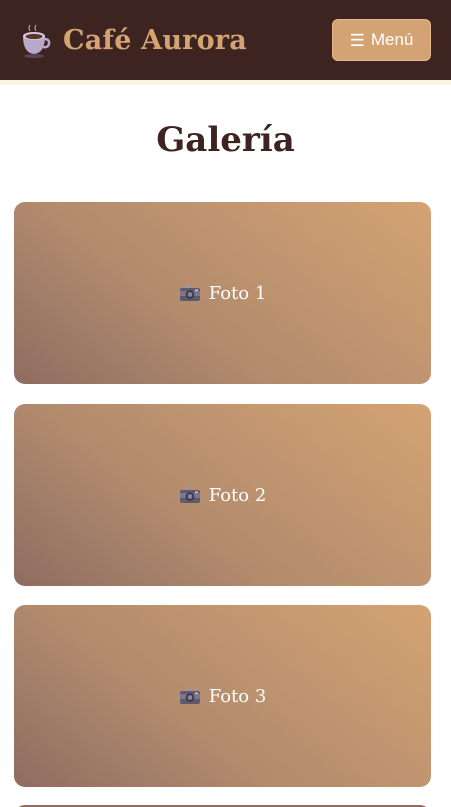 The image size is (451, 807). I want to click on gallery-card-caption: Foto 3, so click(223, 696).